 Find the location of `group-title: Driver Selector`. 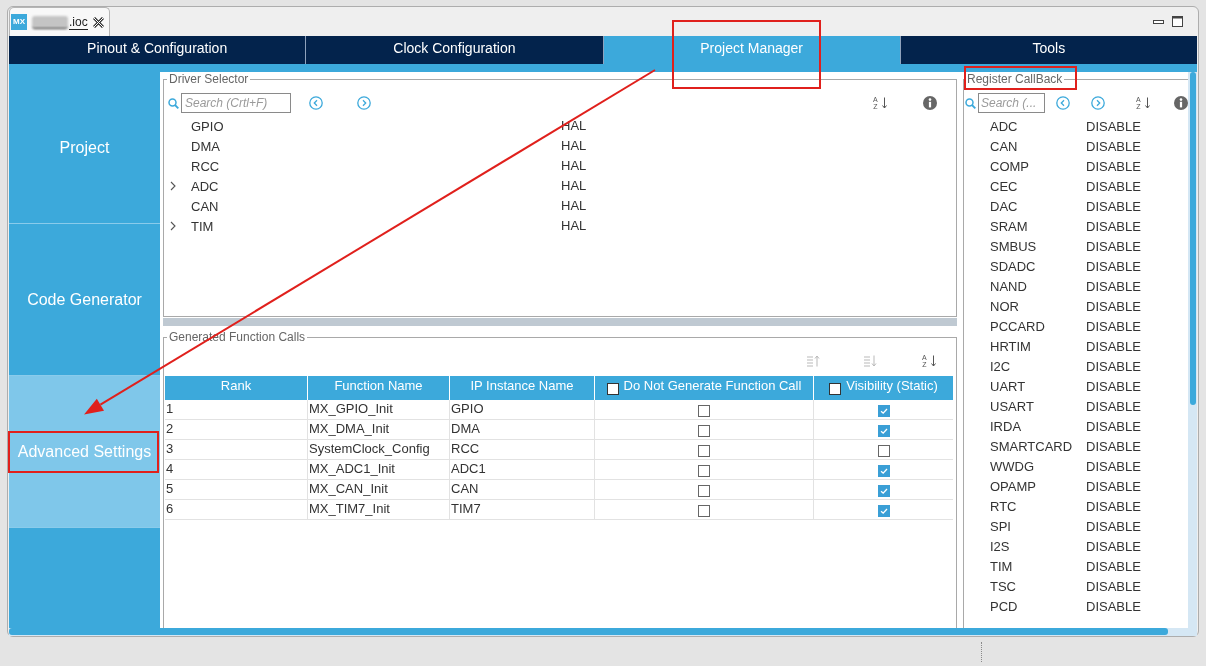

group-title: Driver Selector is located at coordinates (209, 79).